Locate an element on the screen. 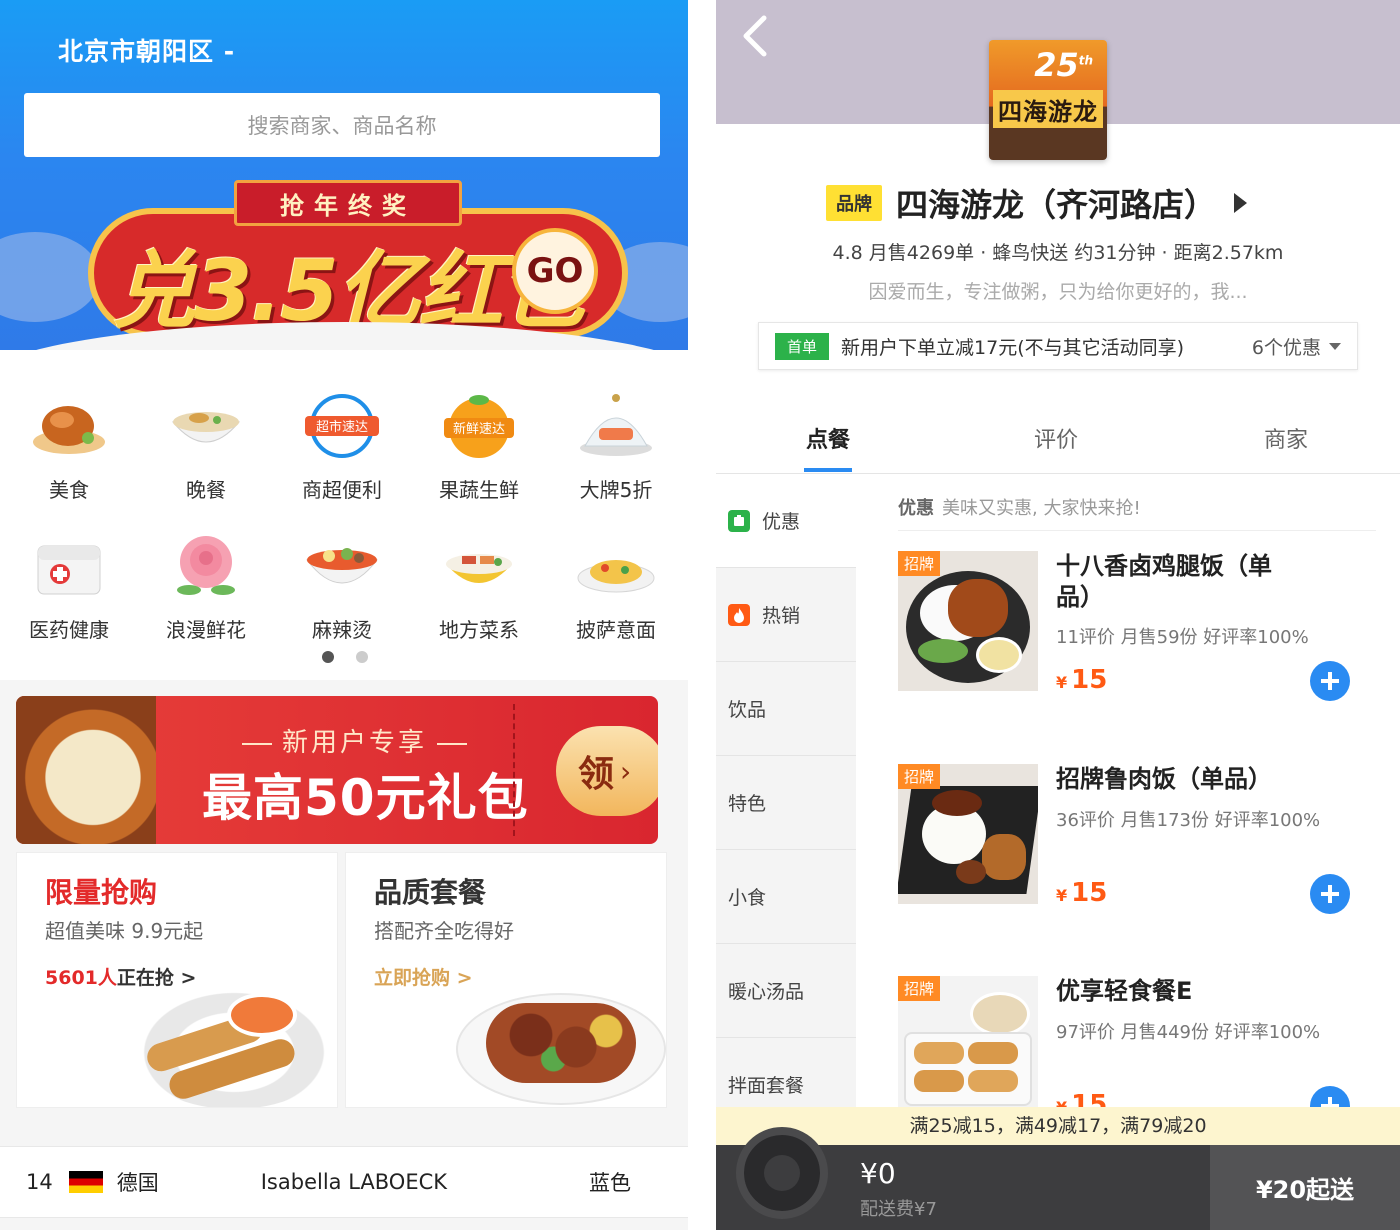 The width and height of the screenshot is (1400, 1230). dish-meta: 36评价 月售173份 好评率100% is located at coordinates (1188, 820).